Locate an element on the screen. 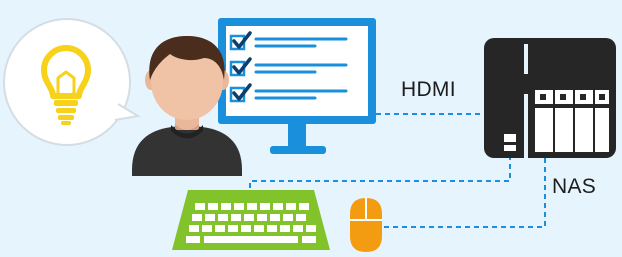  mouse-icon is located at coordinates (366, 225).